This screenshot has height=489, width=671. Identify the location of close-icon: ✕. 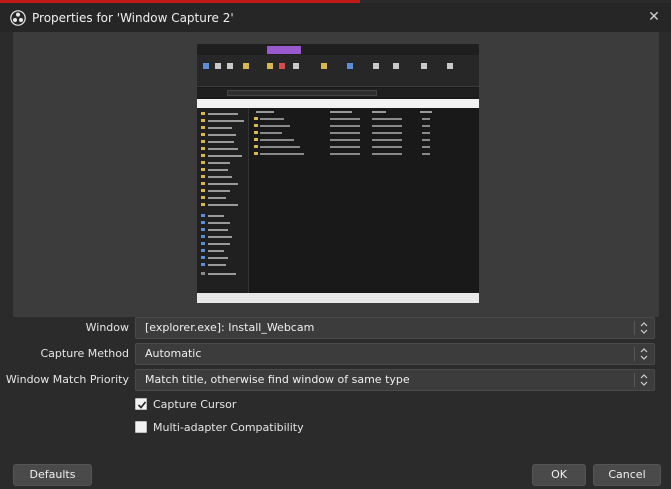
(654, 17).